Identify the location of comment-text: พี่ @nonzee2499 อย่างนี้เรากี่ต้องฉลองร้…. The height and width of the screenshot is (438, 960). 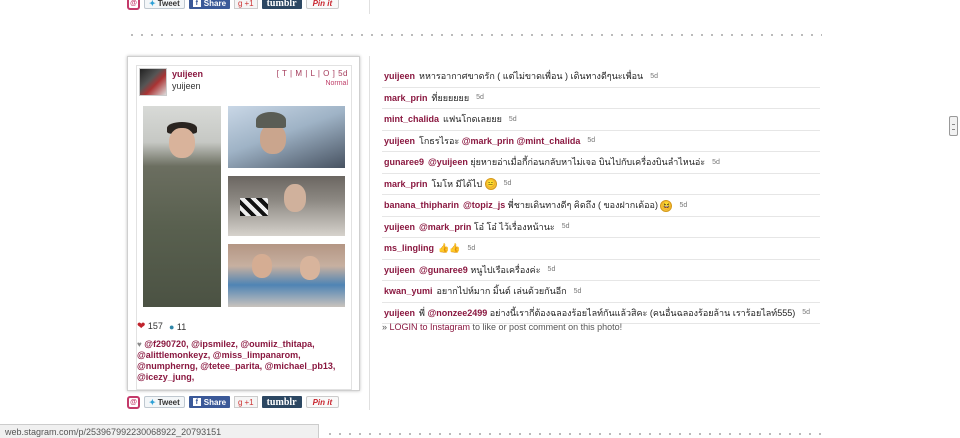
(607, 312).